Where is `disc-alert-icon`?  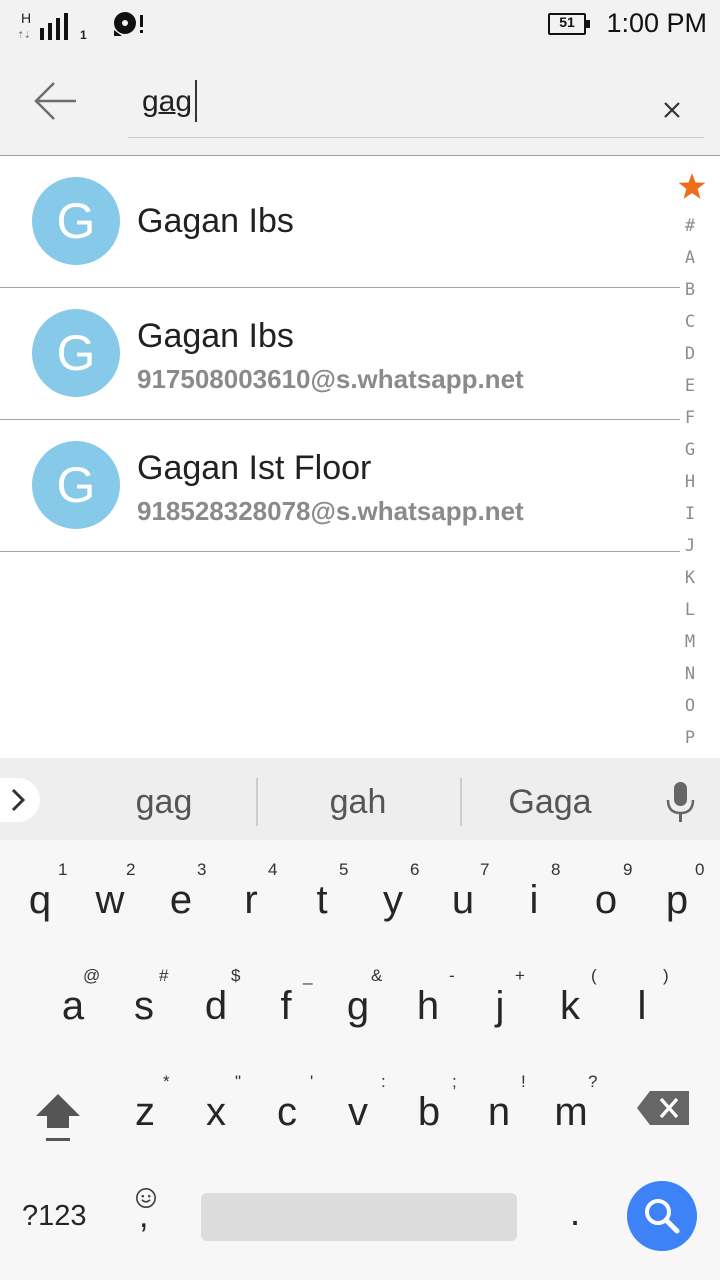 disc-alert-icon is located at coordinates (128, 24).